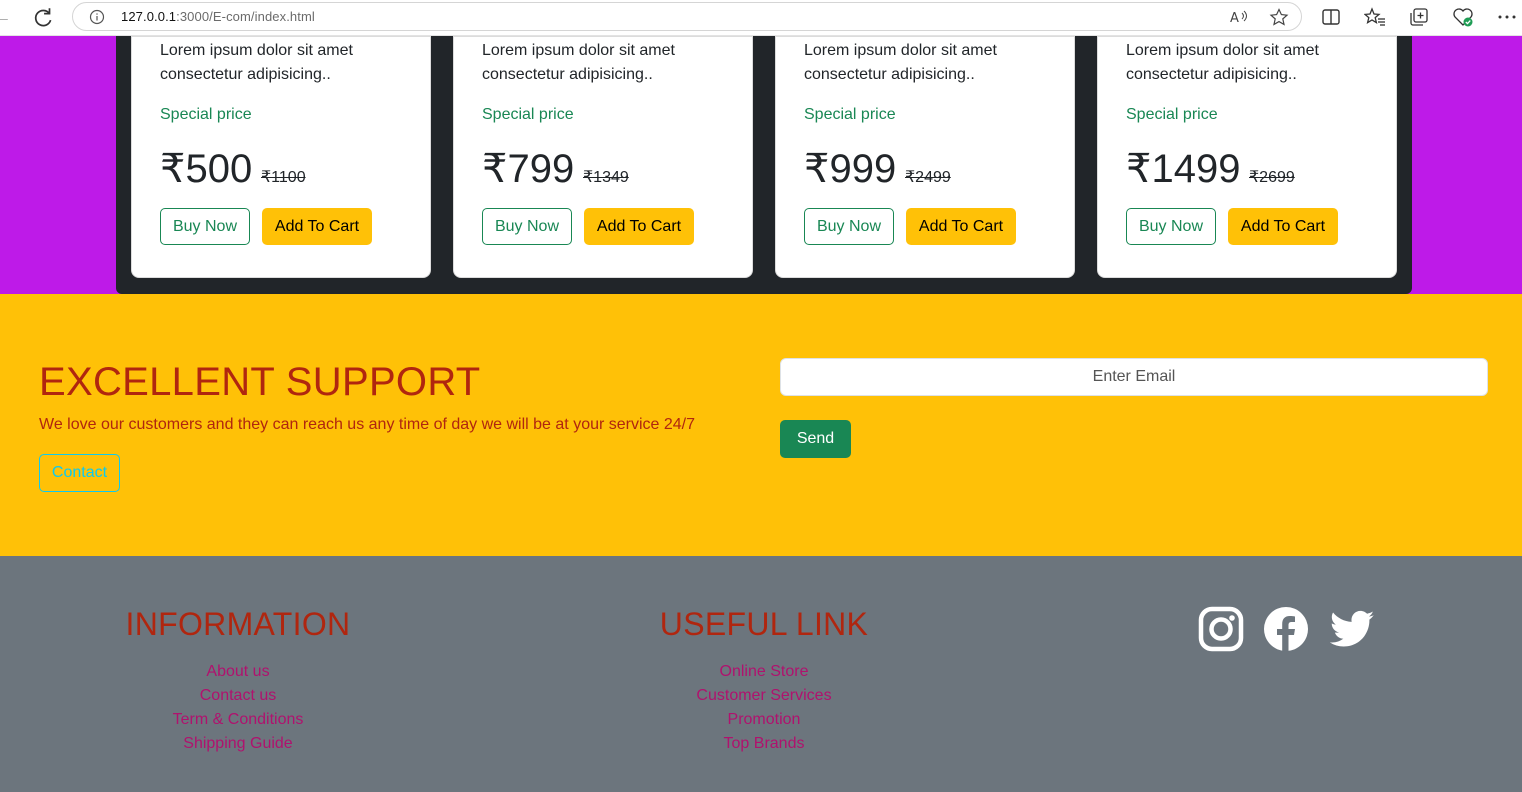  What do you see at coordinates (1375, 17) in the screenshot?
I see `favorites-icon` at bounding box center [1375, 17].